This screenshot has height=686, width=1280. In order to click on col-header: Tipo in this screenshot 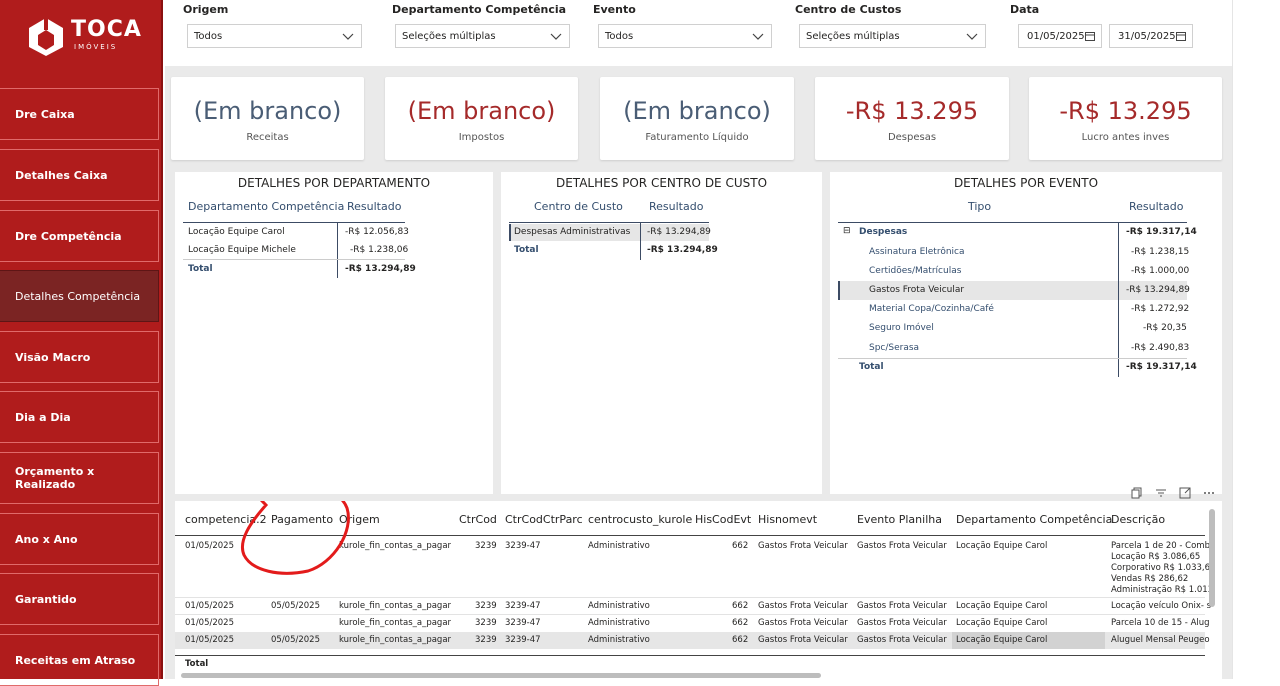, I will do `click(979, 206)`.